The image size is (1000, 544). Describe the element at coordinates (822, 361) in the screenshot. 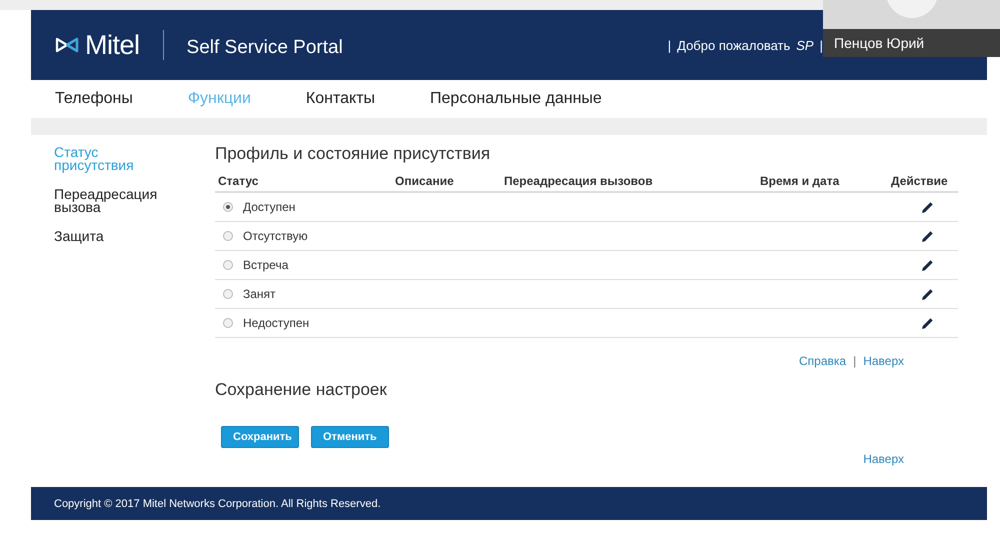

I see `help-link: Справка` at that location.